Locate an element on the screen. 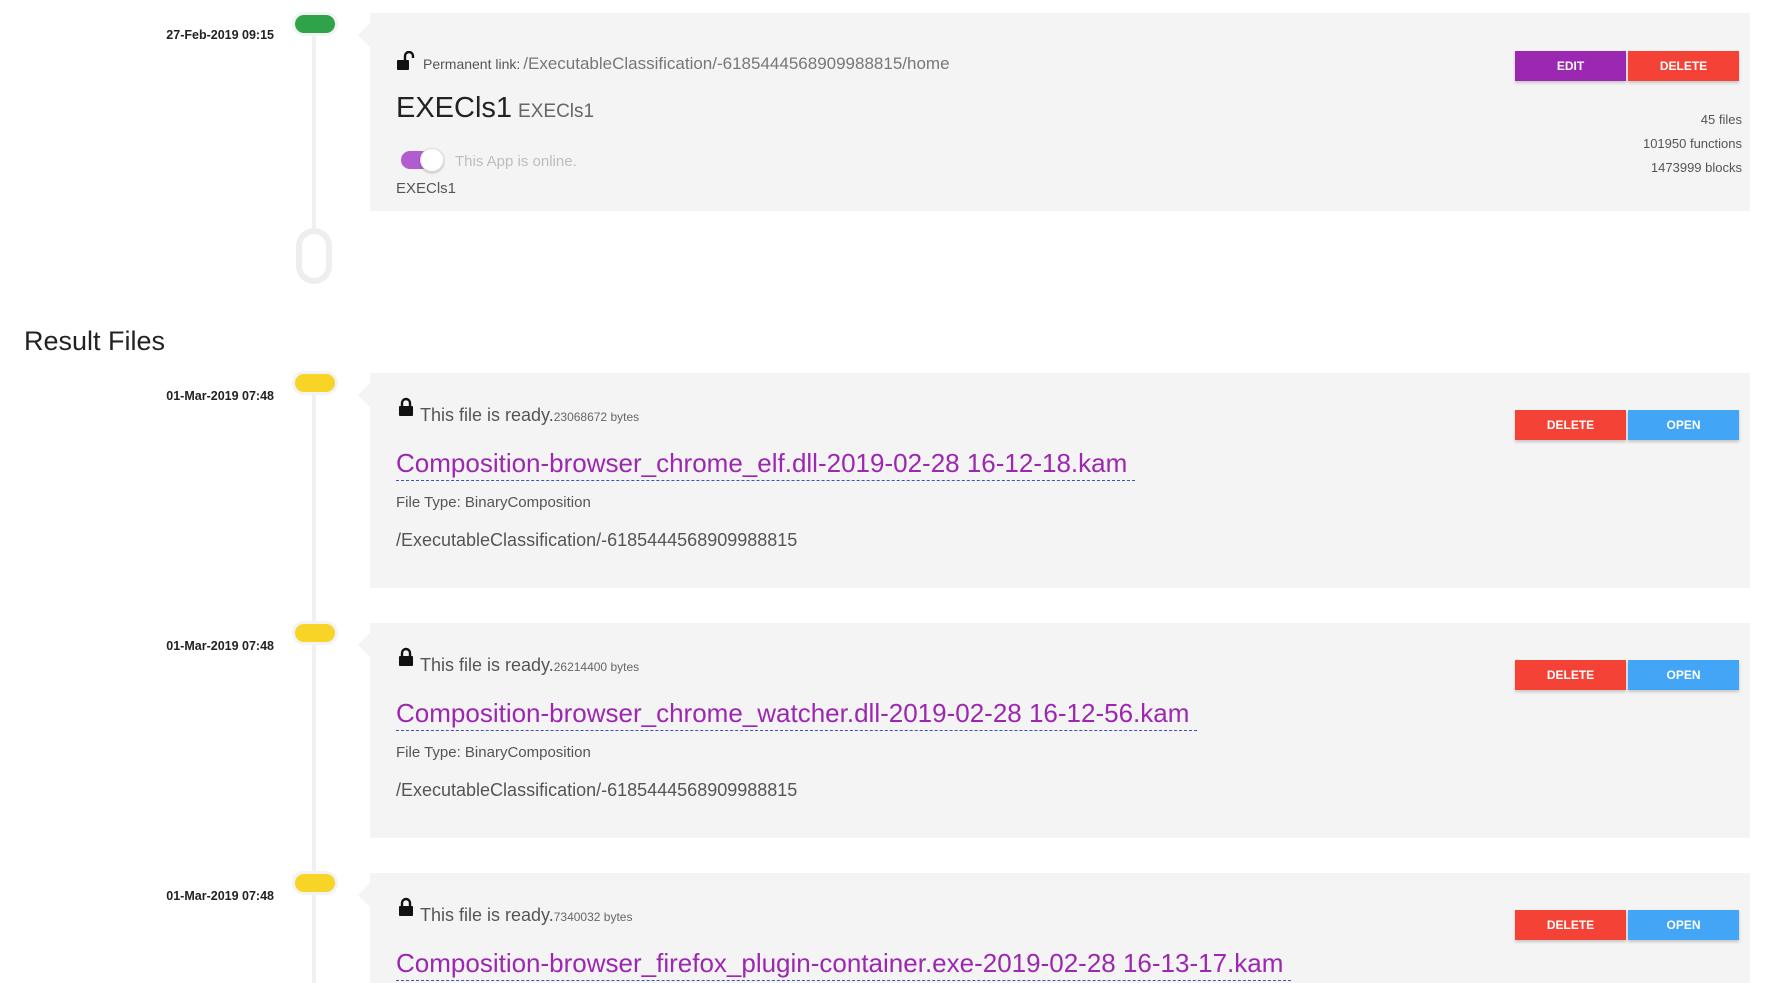 This screenshot has height=983, width=1768. file-status: This file is ready.23068672 bytes is located at coordinates (529, 415).